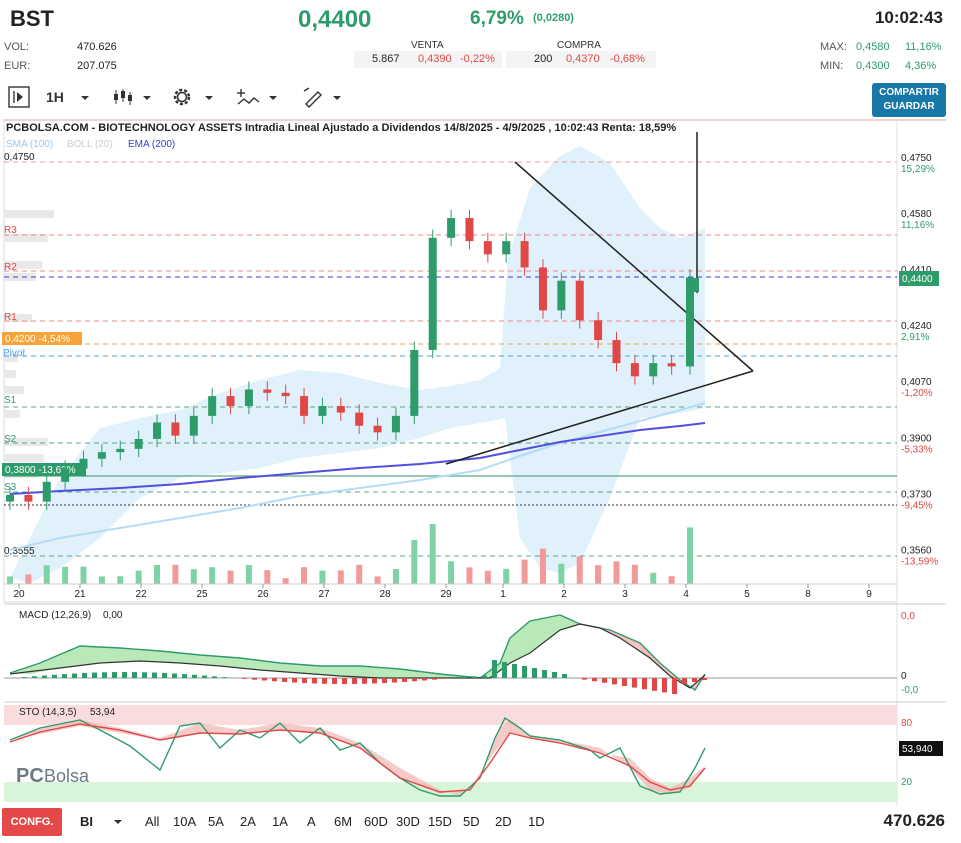 Image resolution: width=961 pixels, height=843 pixels. What do you see at coordinates (909, 92) in the screenshot?
I see `share-label: COMPARTIR` at bounding box center [909, 92].